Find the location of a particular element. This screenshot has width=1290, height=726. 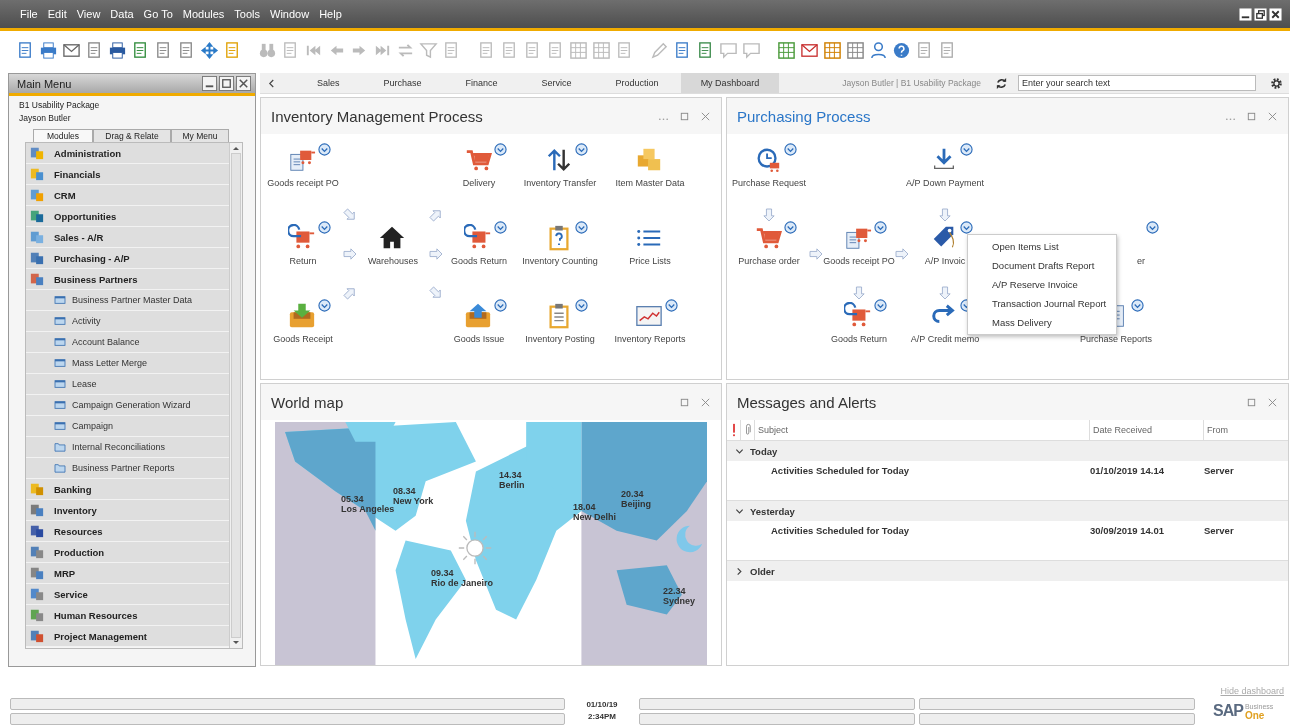

module-item: Banking is located at coordinates (127, 489).